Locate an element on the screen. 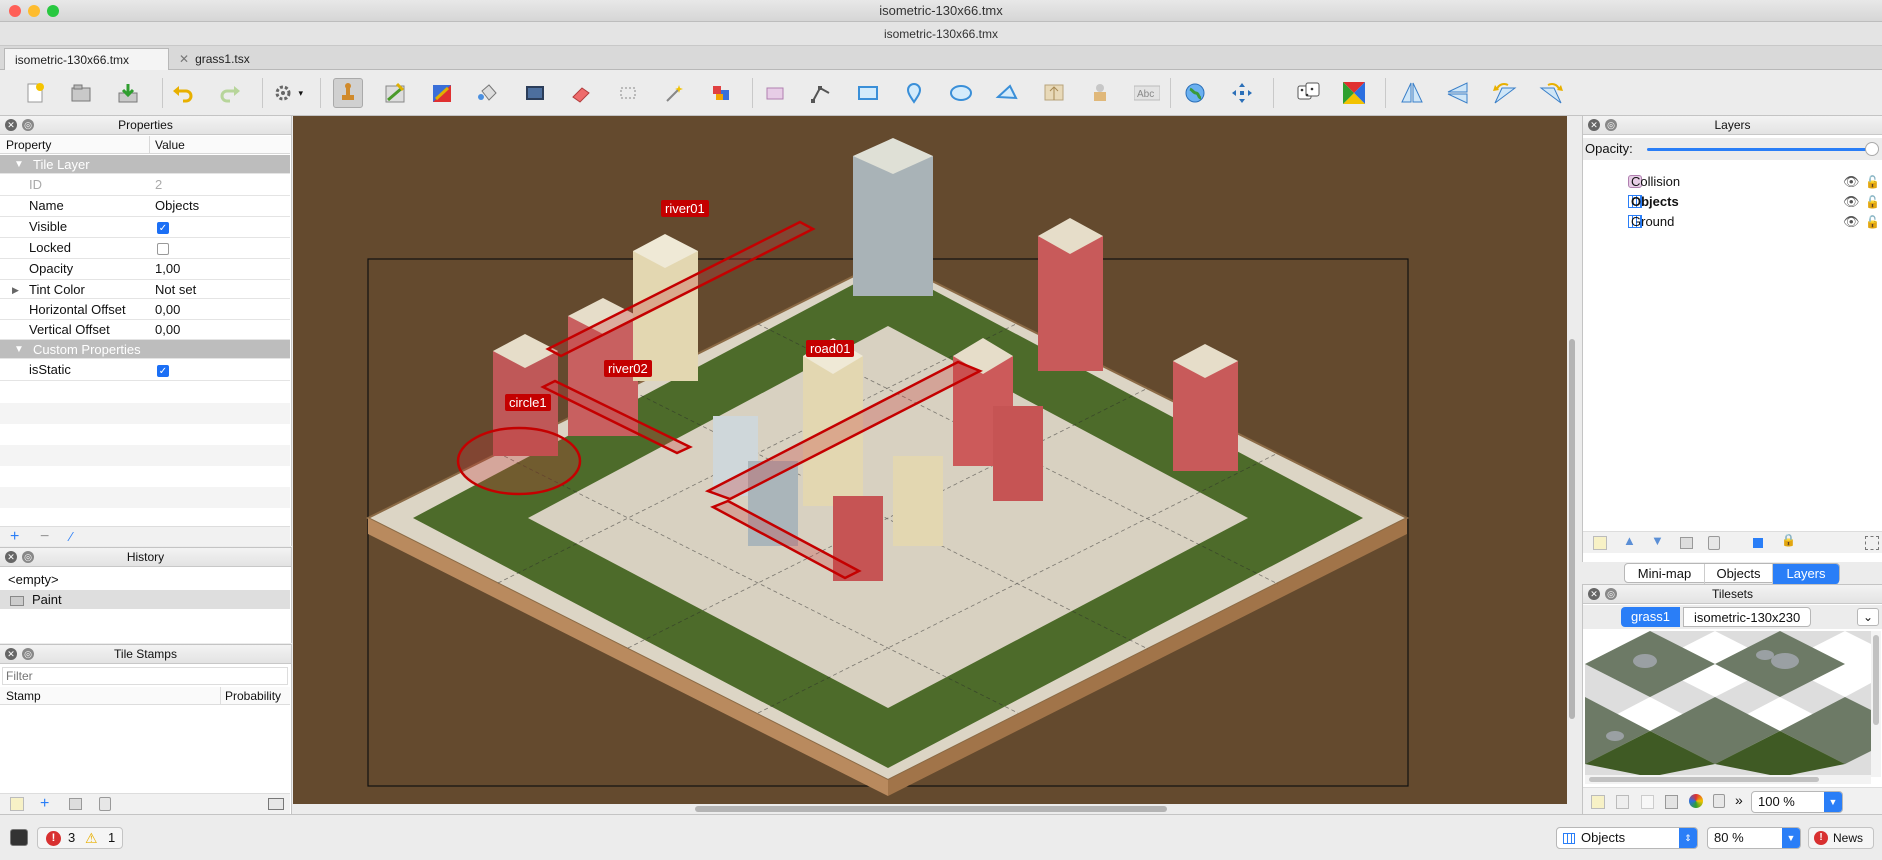 The image size is (1882, 860). zoom-window-button is located at coordinates (53, 11).